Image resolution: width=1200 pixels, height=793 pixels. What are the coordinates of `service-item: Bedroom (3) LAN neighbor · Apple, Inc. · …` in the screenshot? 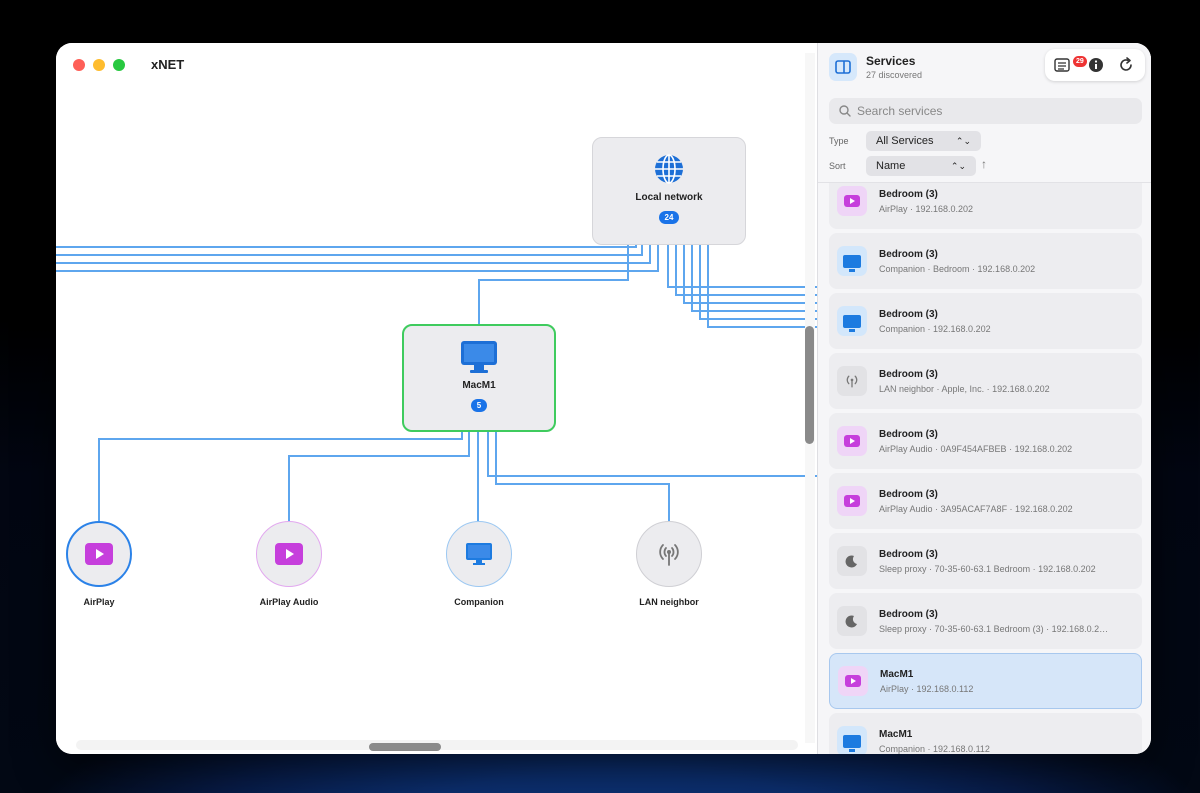 It's located at (985, 381).